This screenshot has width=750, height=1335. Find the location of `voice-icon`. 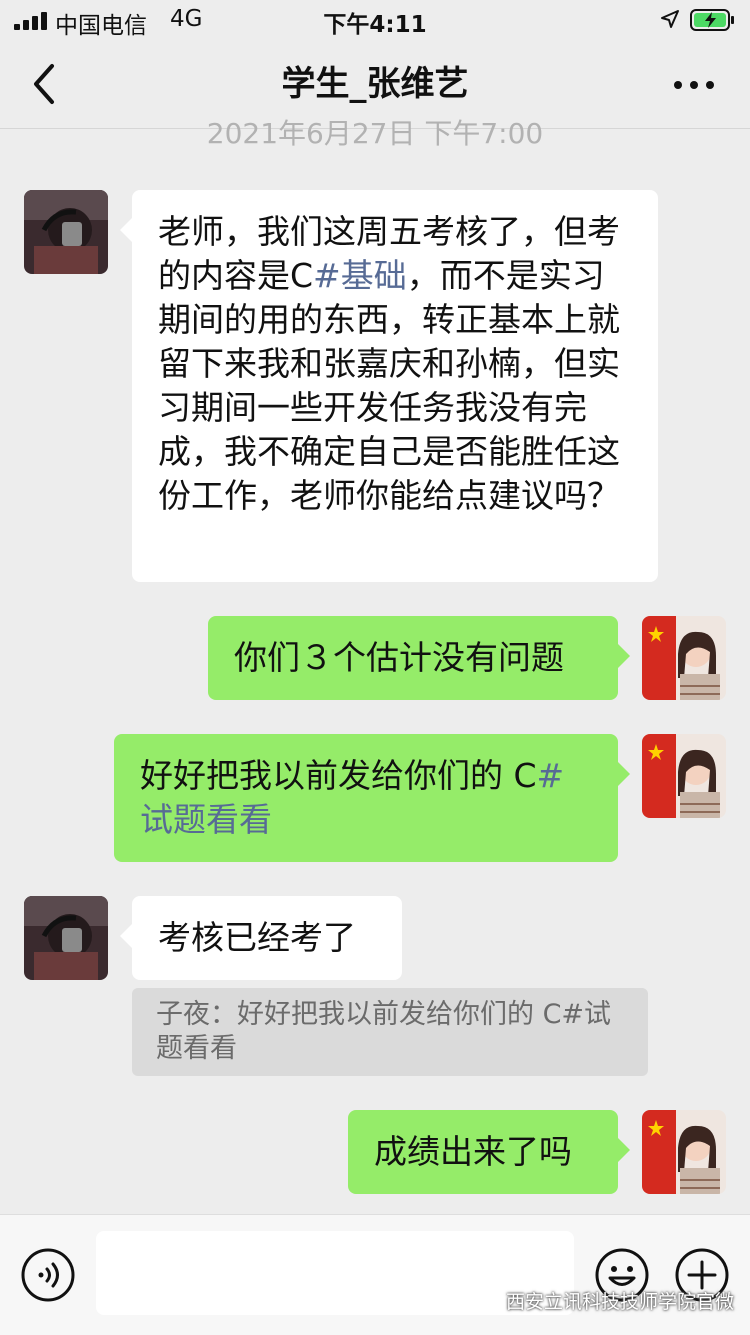

voice-icon is located at coordinates (48, 1275).